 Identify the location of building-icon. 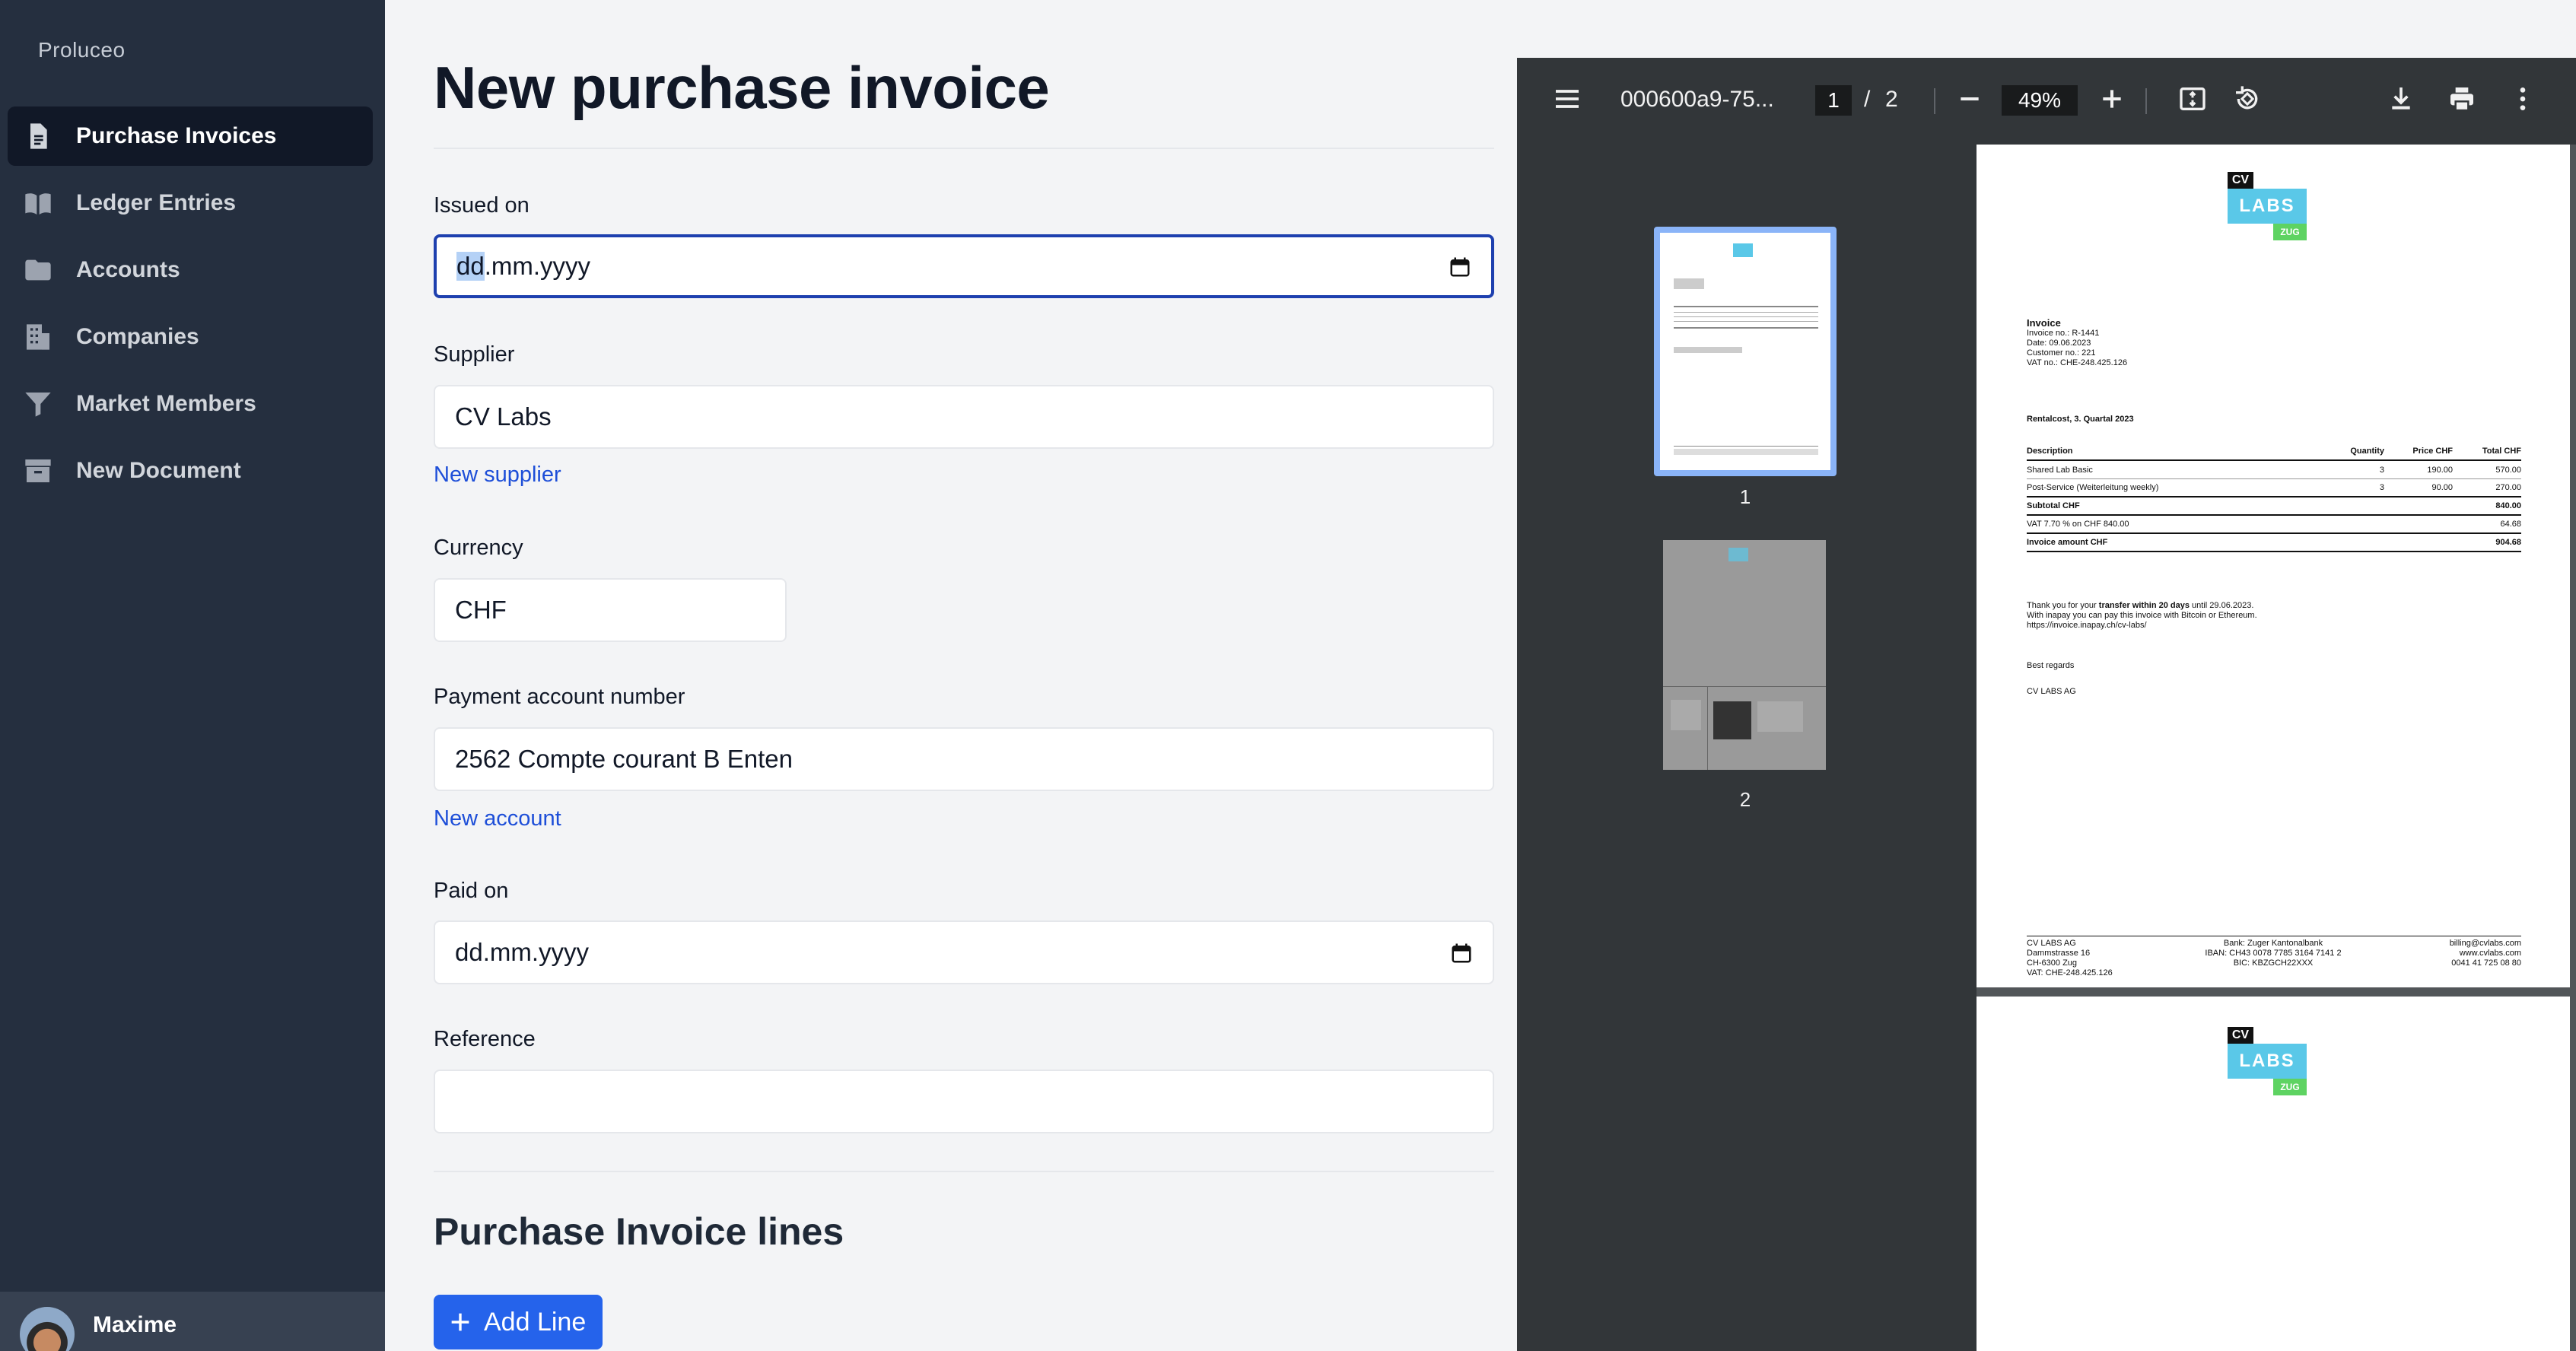
(38, 337).